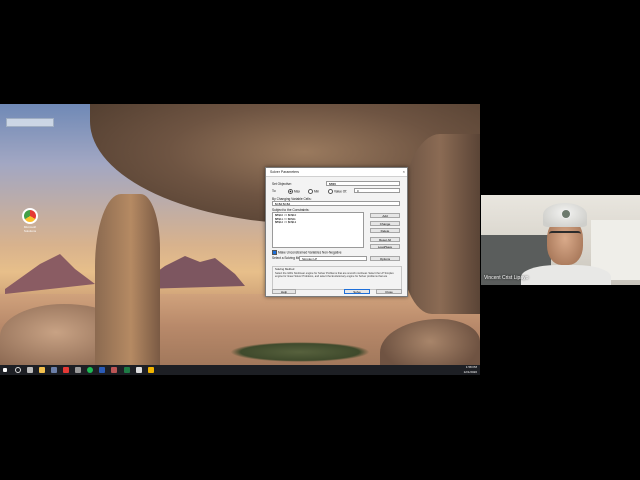  Describe the element at coordinates (385, 223) in the screenshot. I see `change-button: Change` at that location.